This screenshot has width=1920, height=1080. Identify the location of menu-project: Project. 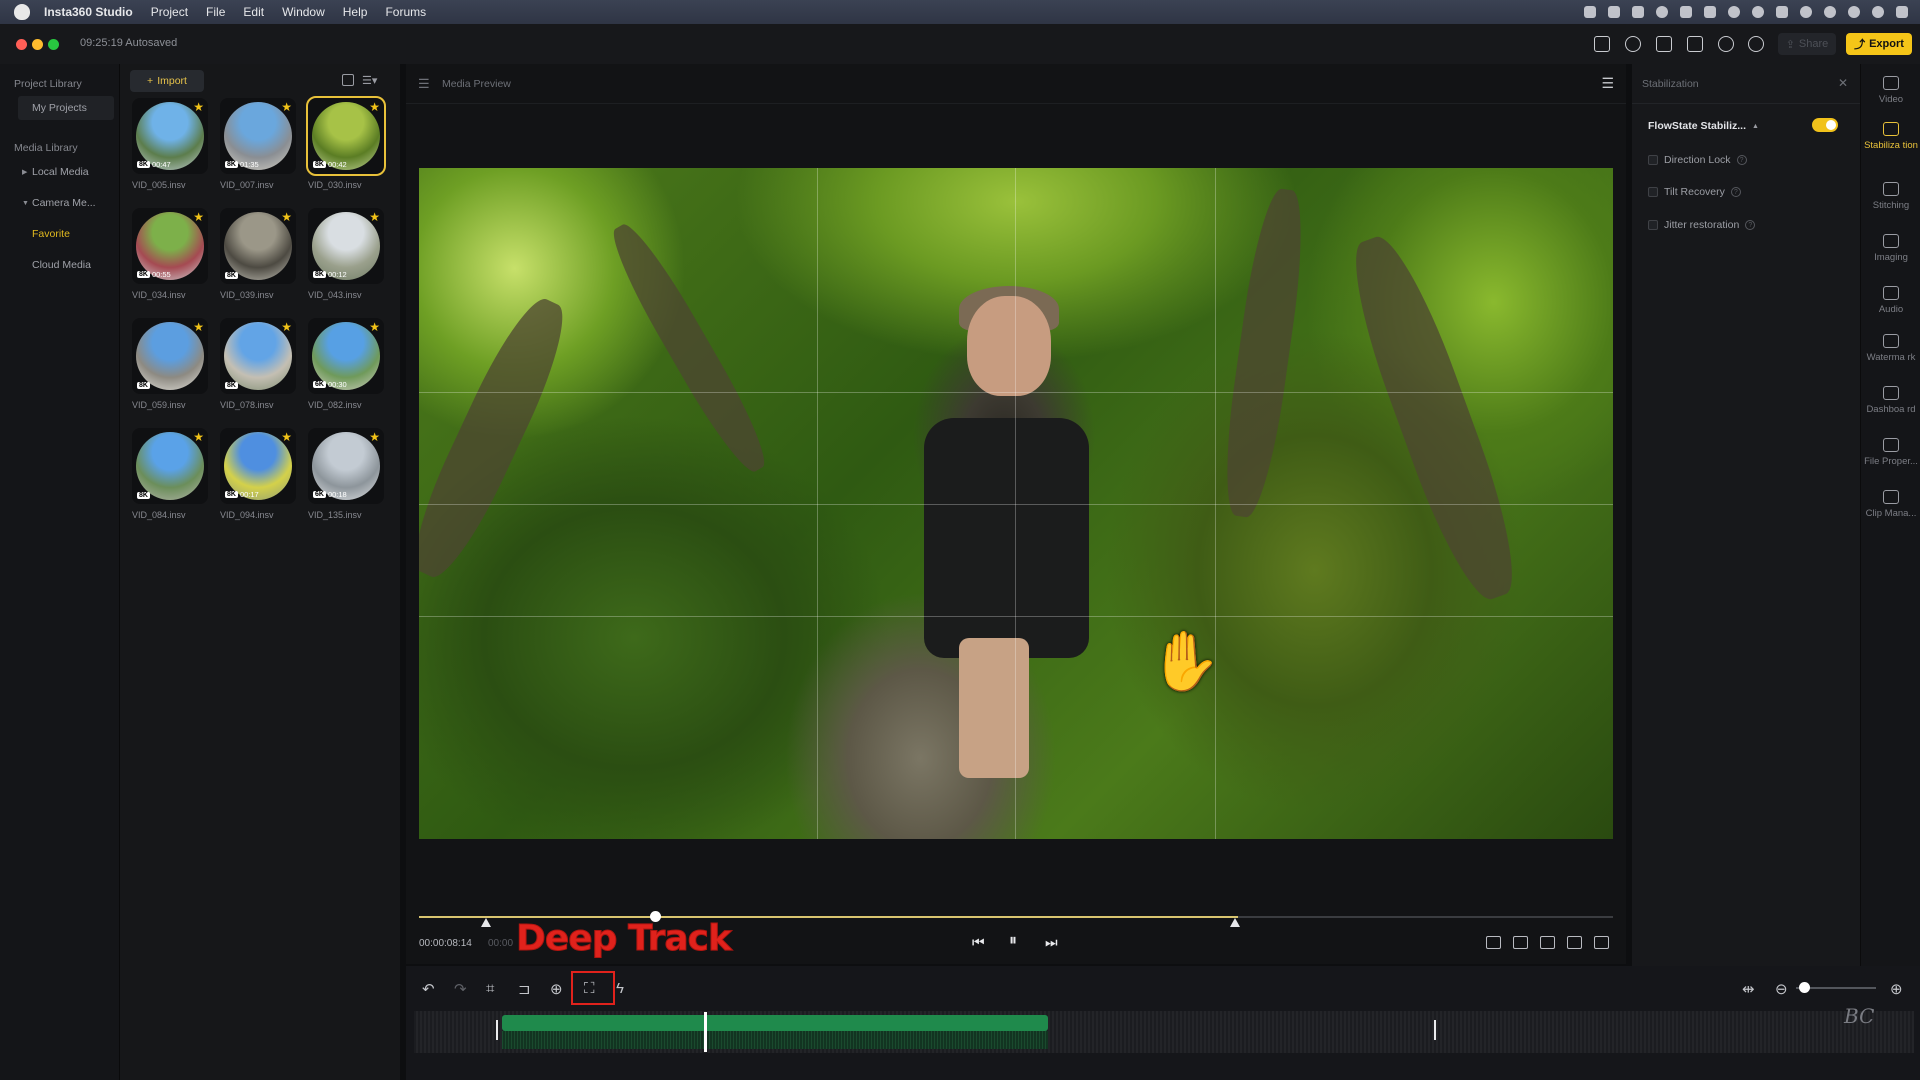
(169, 12).